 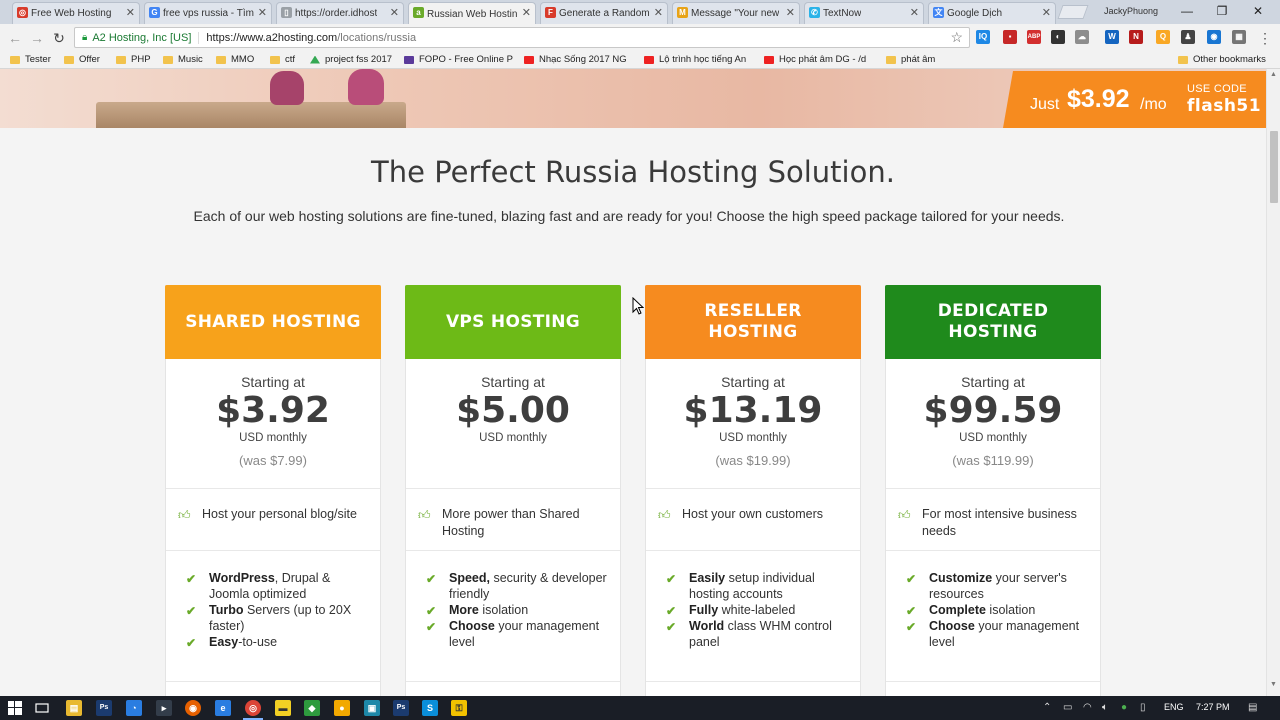 What do you see at coordinates (312, 708) in the screenshot?
I see `green-app-icon: ◆` at bounding box center [312, 708].